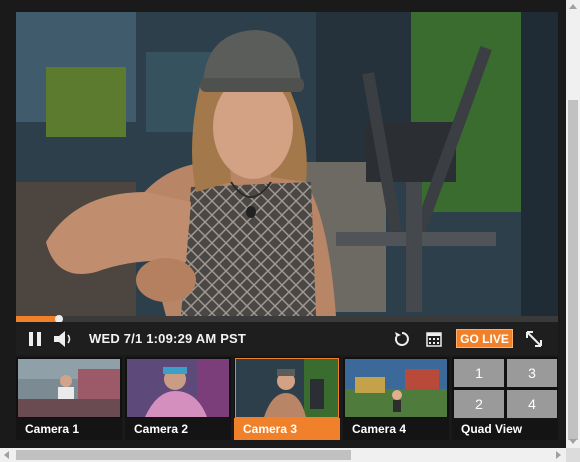 The width and height of the screenshot is (580, 462). I want to click on scroll-up-icon, so click(573, 6).